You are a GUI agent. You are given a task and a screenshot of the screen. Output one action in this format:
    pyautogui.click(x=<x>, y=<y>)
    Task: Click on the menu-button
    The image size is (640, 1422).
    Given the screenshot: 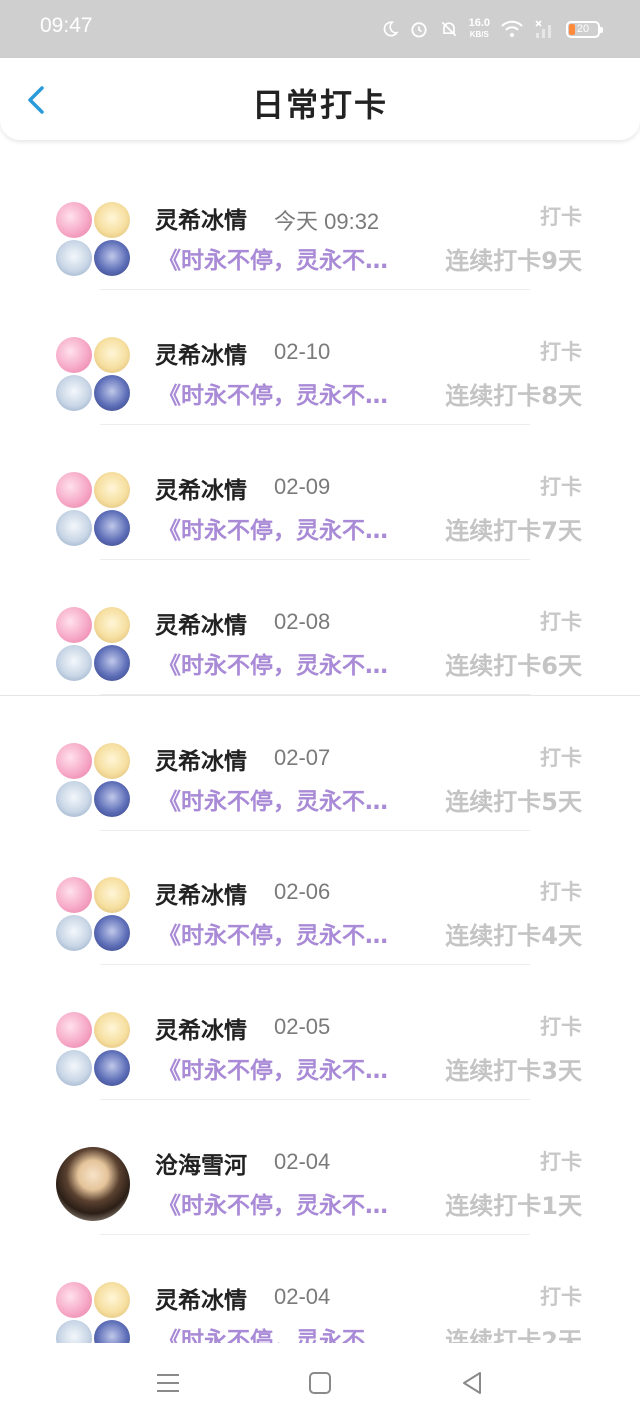 What is the action you would take?
    pyautogui.click(x=168, y=1383)
    